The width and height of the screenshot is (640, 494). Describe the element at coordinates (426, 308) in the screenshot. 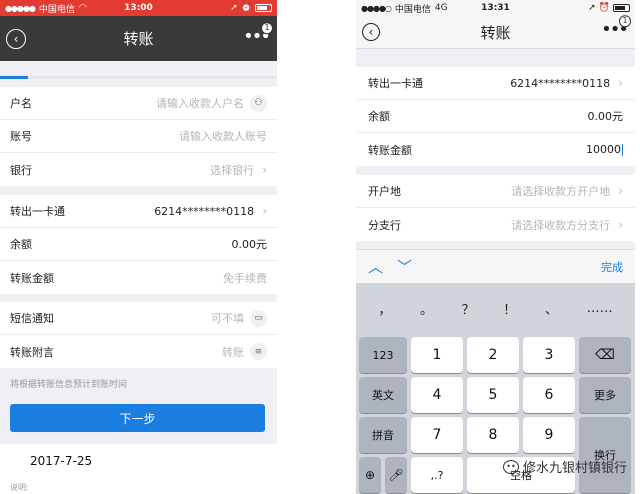

I see `punct-key: 。` at that location.